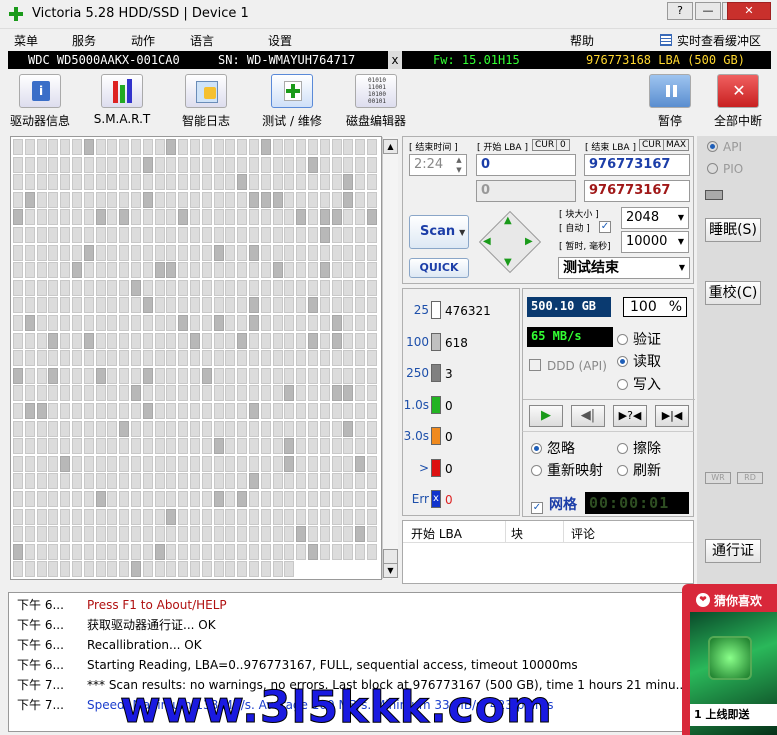 The height and width of the screenshot is (735, 777). What do you see at coordinates (588, 416) in the screenshot?
I see `rewind-button: ◀|` at bounding box center [588, 416].